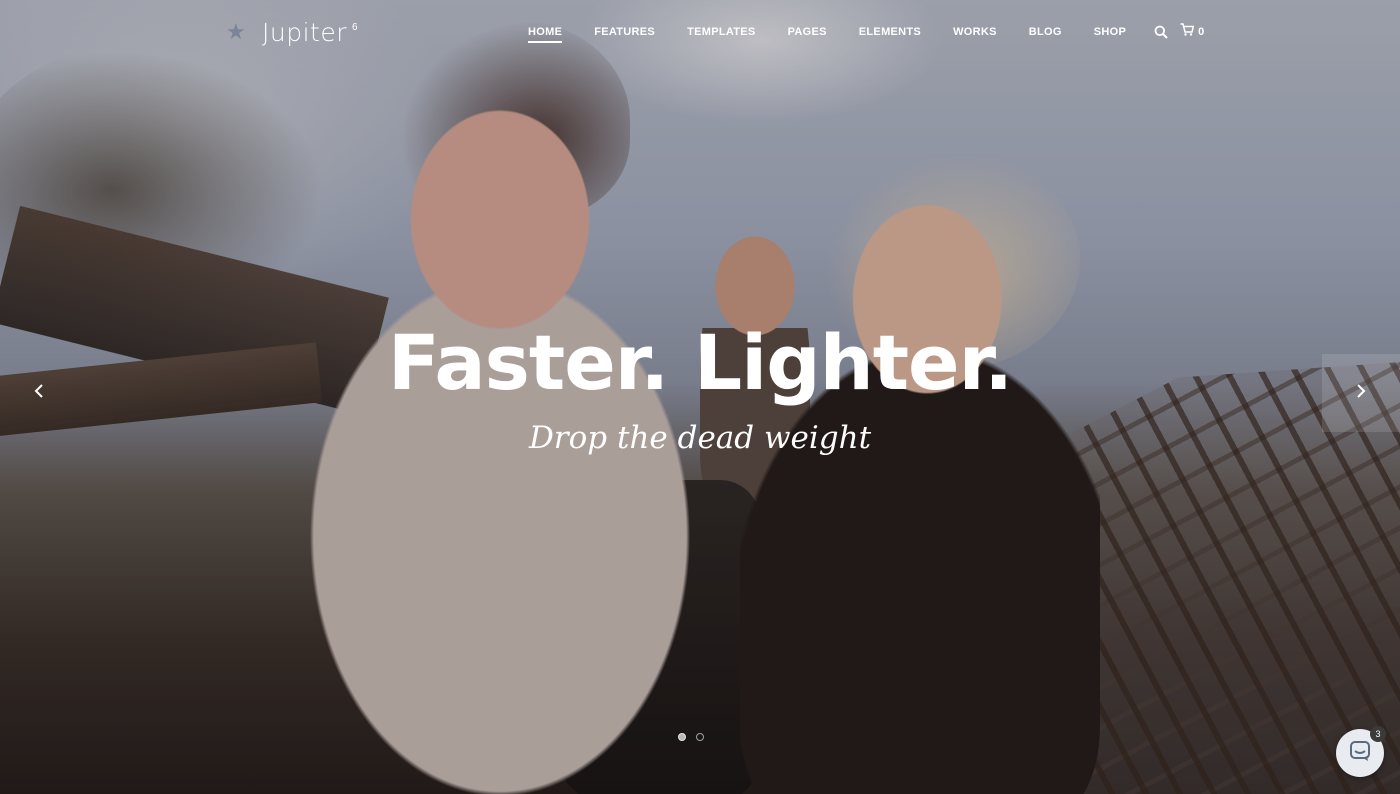 This screenshot has height=794, width=1400. What do you see at coordinates (807, 32) in the screenshot?
I see `nav-item-pages: PAGES` at bounding box center [807, 32].